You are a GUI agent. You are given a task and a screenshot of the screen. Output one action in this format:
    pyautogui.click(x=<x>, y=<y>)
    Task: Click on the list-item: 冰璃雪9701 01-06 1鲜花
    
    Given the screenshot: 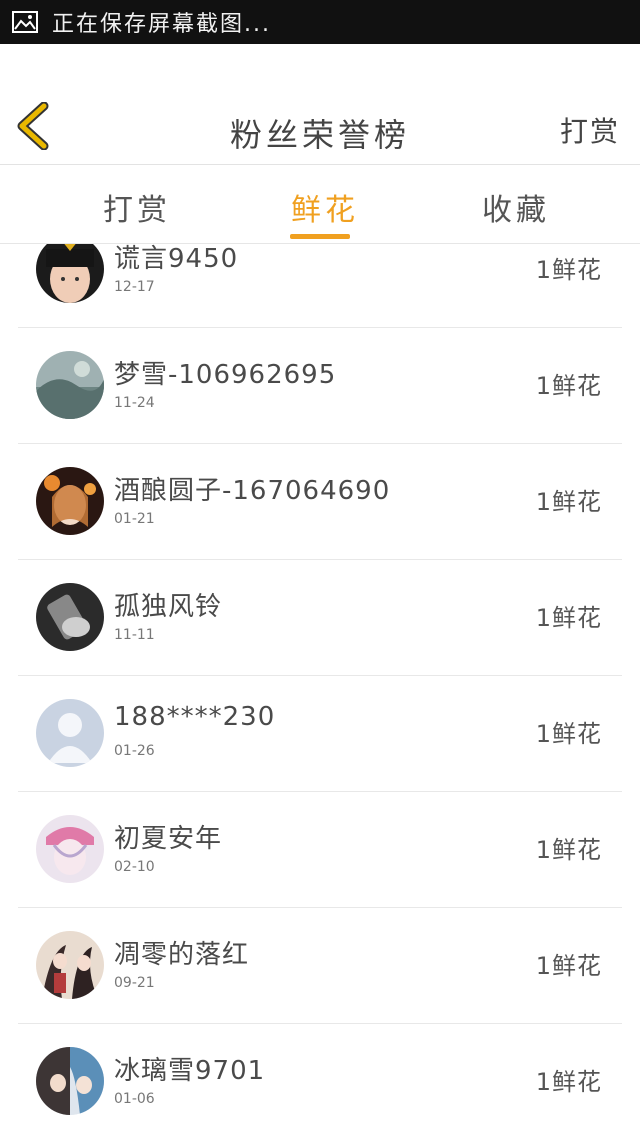 What is the action you would take?
    pyautogui.click(x=320, y=1081)
    